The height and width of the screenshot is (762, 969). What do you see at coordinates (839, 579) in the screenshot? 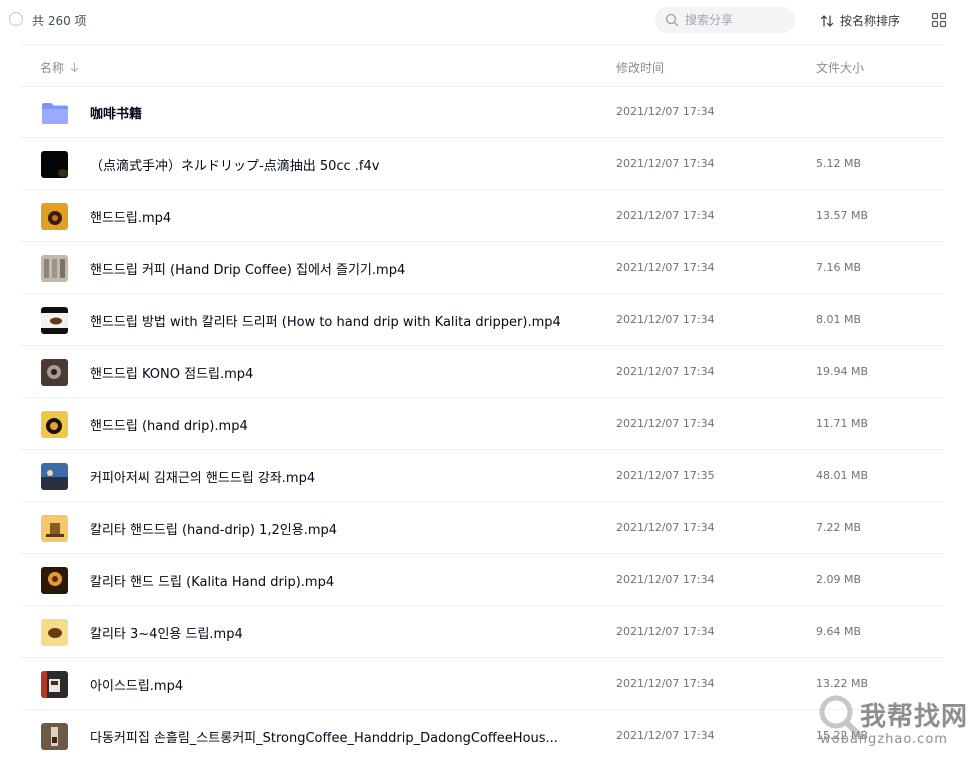
I see `file-size: 2.09 MB` at bounding box center [839, 579].